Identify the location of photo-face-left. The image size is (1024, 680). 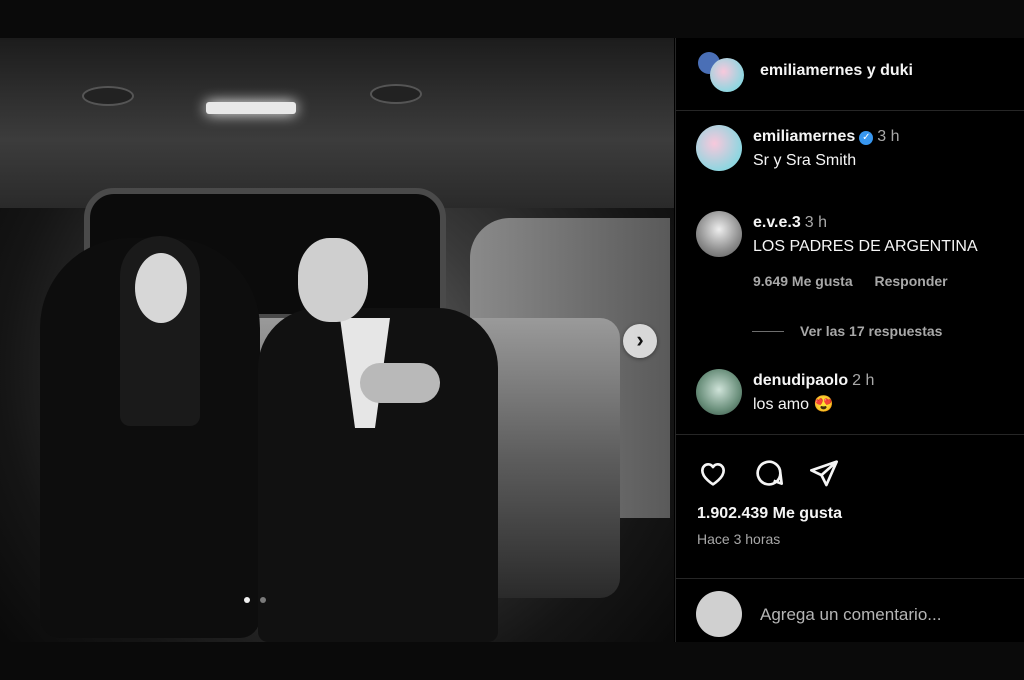
(161, 288).